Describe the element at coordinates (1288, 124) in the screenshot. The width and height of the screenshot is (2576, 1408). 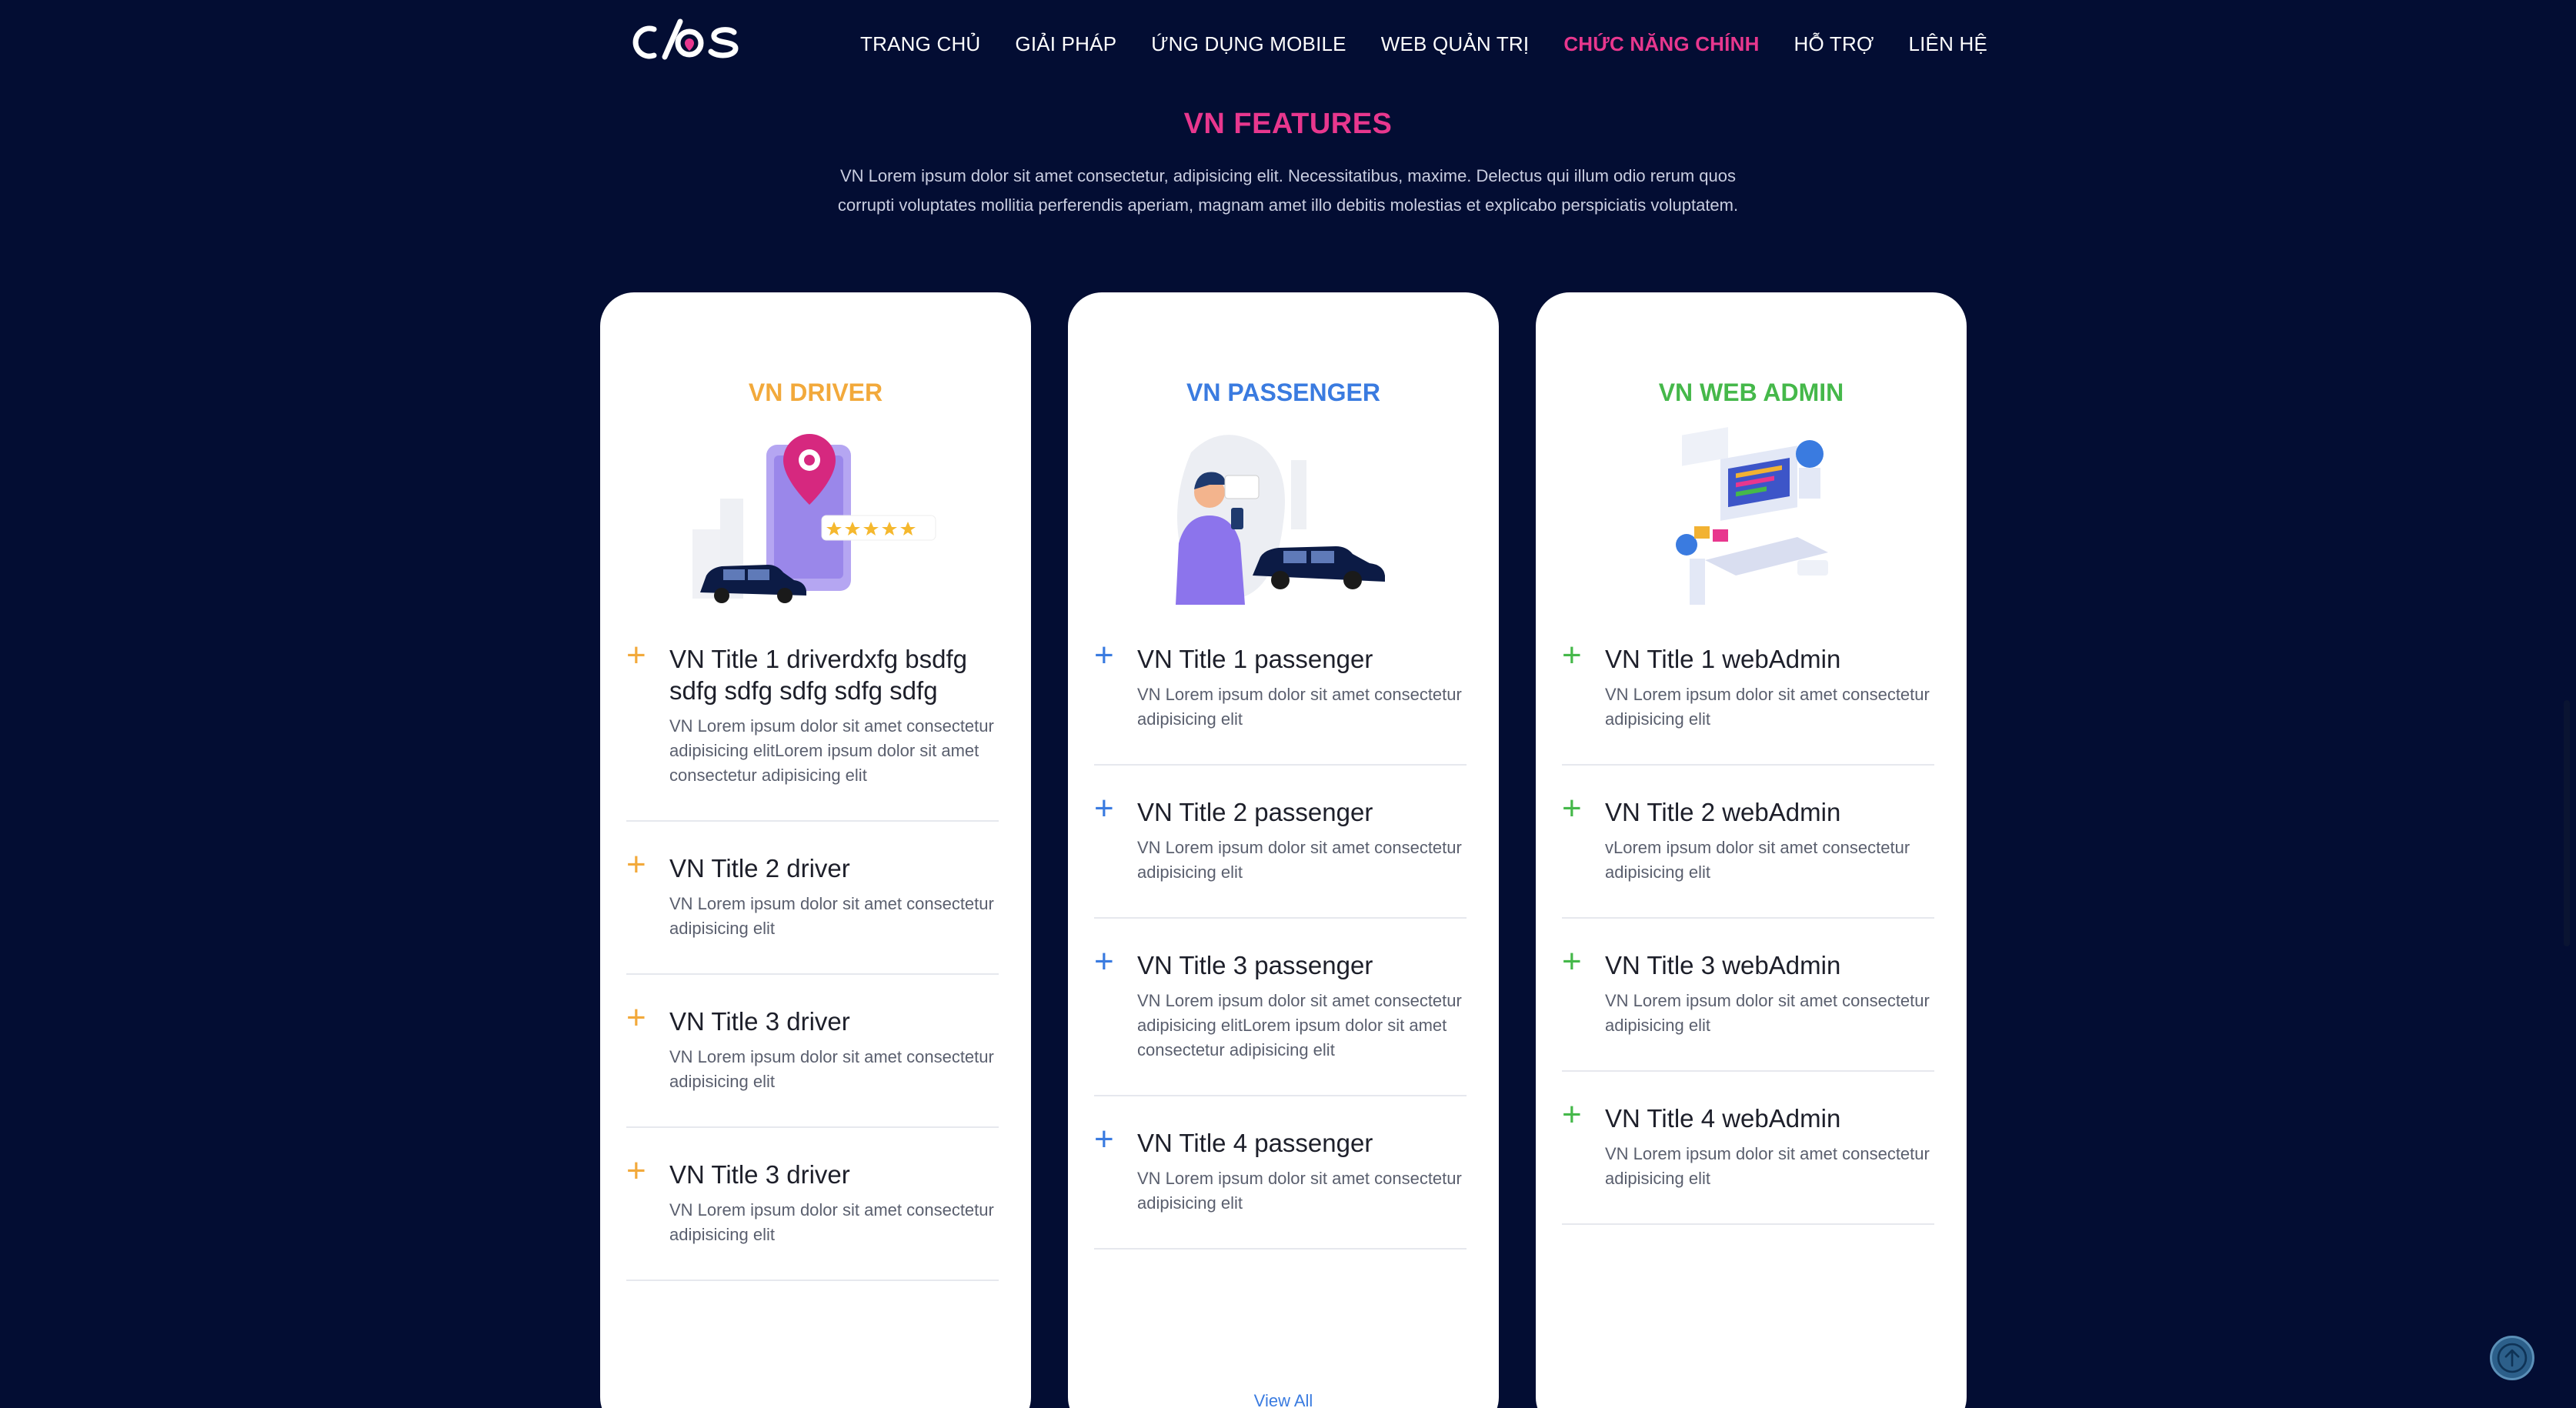
I see `section-title: VN FEATURES` at that location.